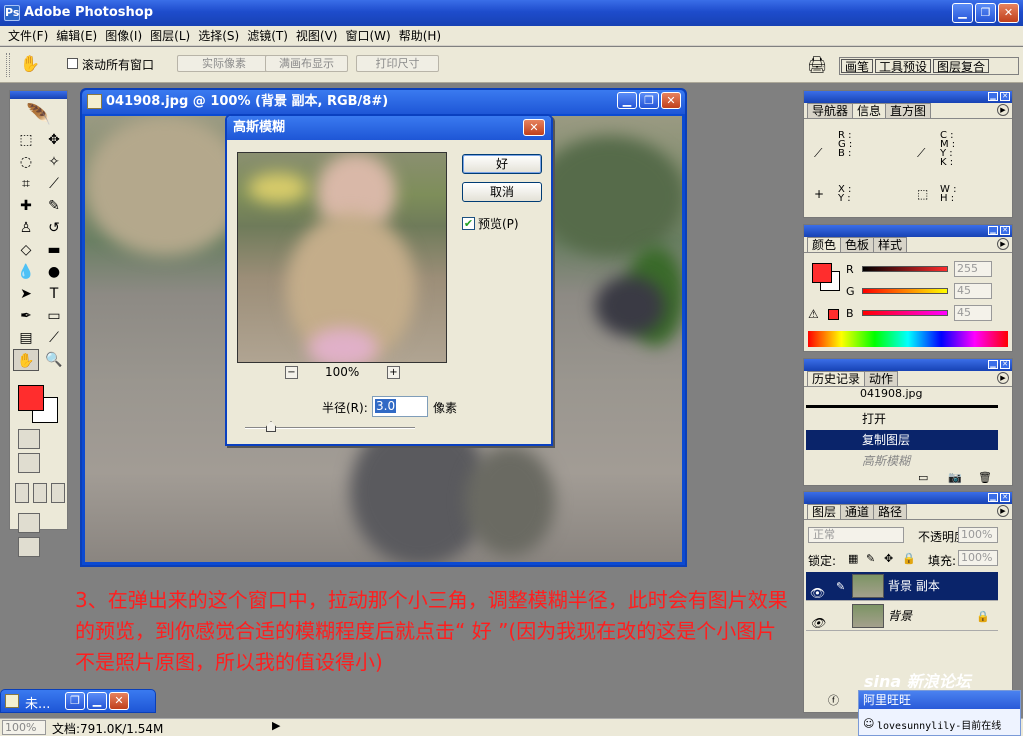 The image size is (1023, 736). Describe the element at coordinates (905, 269) in the screenshot. I see `r-slider` at that location.